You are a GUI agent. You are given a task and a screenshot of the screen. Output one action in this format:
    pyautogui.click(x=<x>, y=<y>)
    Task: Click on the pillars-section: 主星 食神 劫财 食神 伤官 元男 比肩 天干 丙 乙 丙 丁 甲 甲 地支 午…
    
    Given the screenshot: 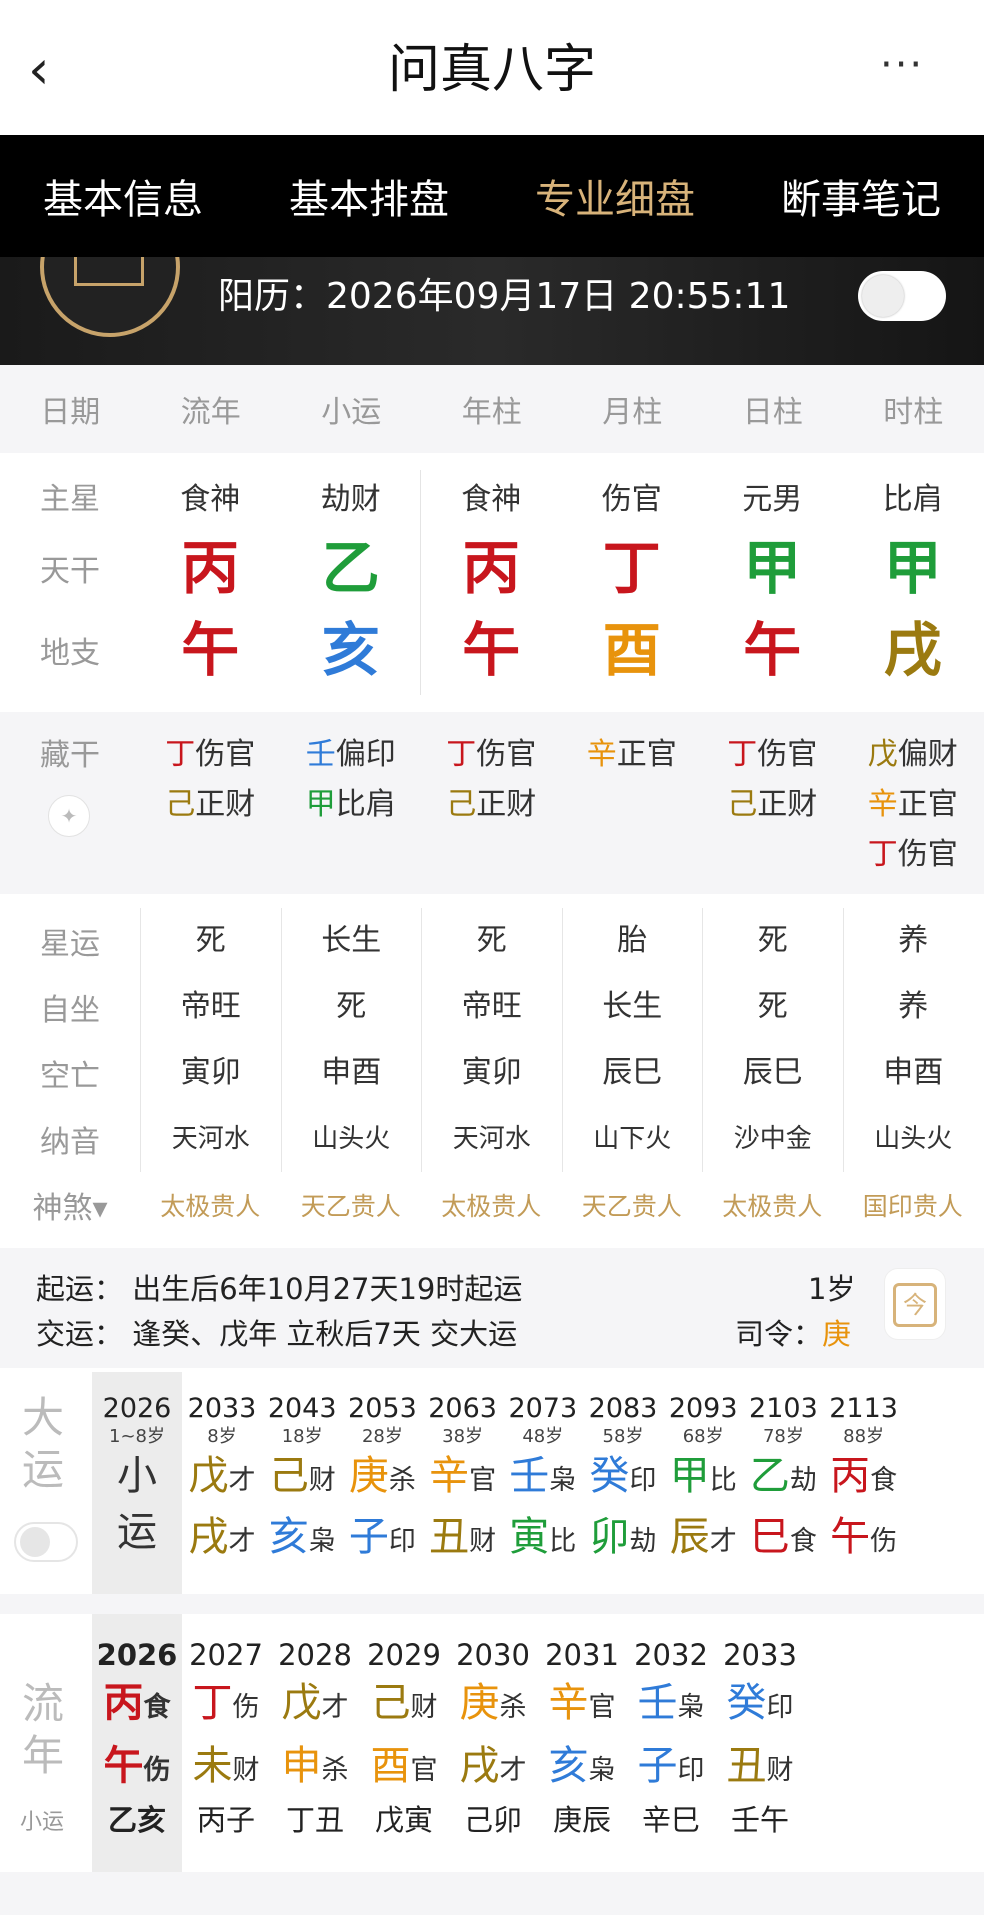 What is the action you would take?
    pyautogui.click(x=492, y=578)
    